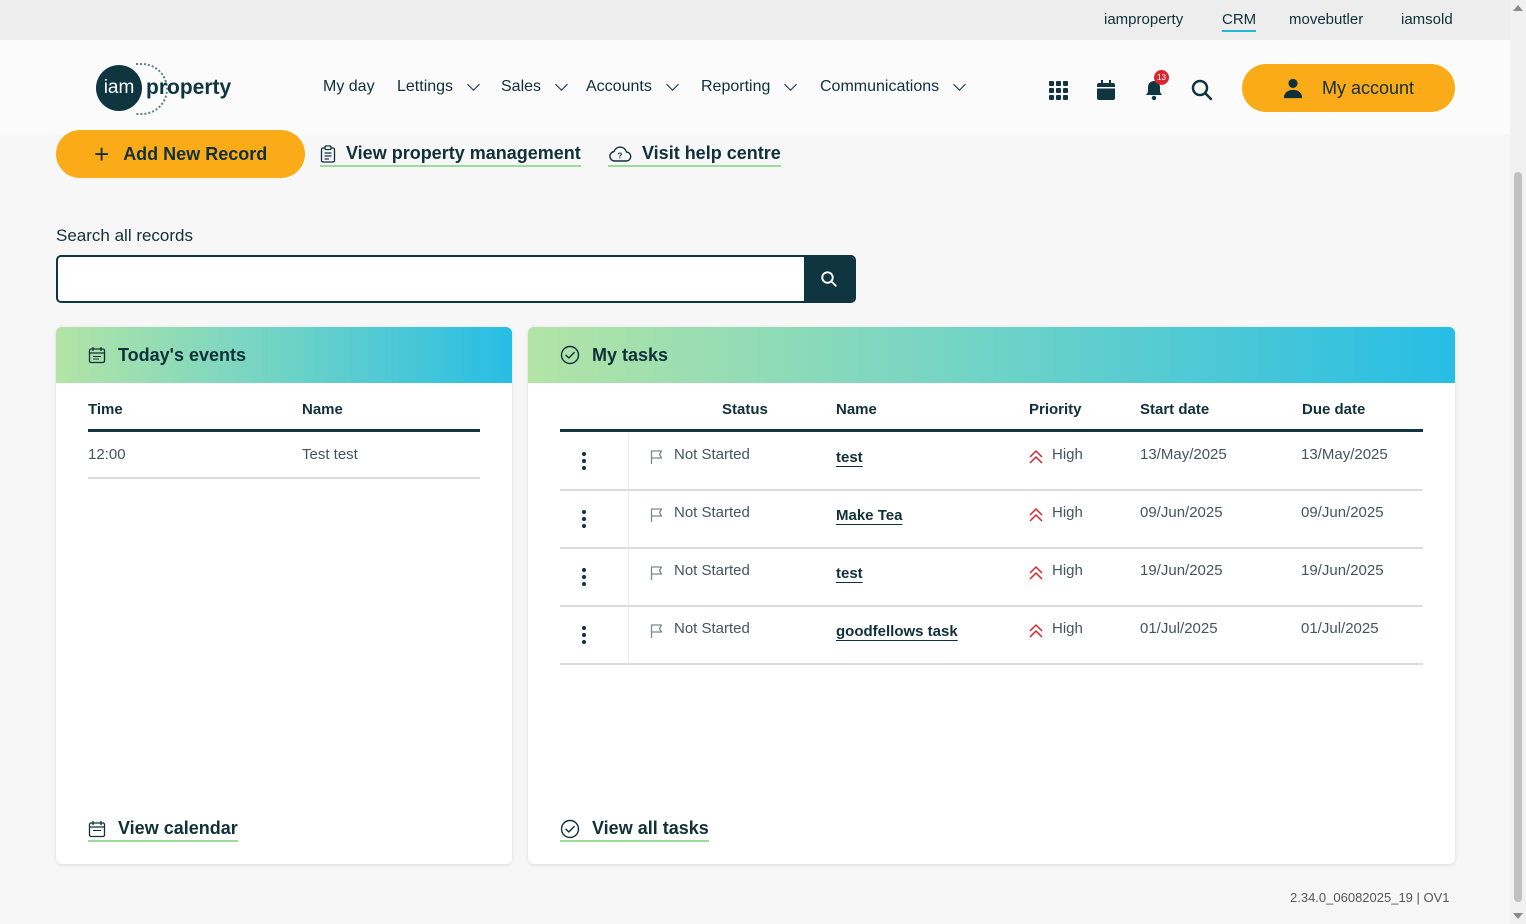  I want to click on todays-events-title: Today's events, so click(182, 354).